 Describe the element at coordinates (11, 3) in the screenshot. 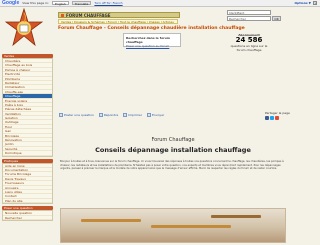

I see `google-logo: Google` at that location.